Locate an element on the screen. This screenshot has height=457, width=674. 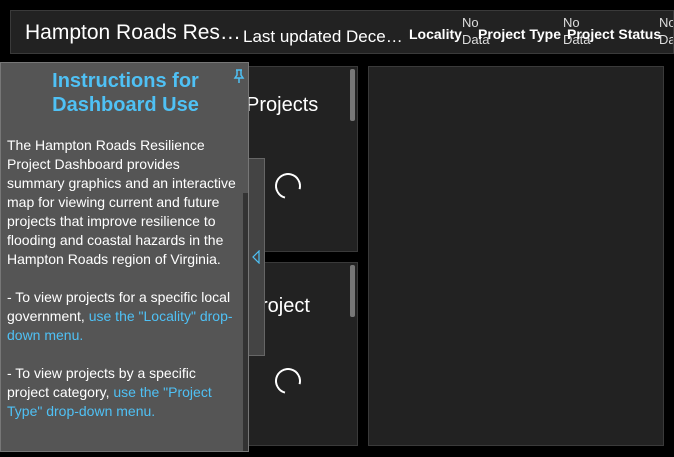
sidebar-collapse-tab is located at coordinates (257, 257).